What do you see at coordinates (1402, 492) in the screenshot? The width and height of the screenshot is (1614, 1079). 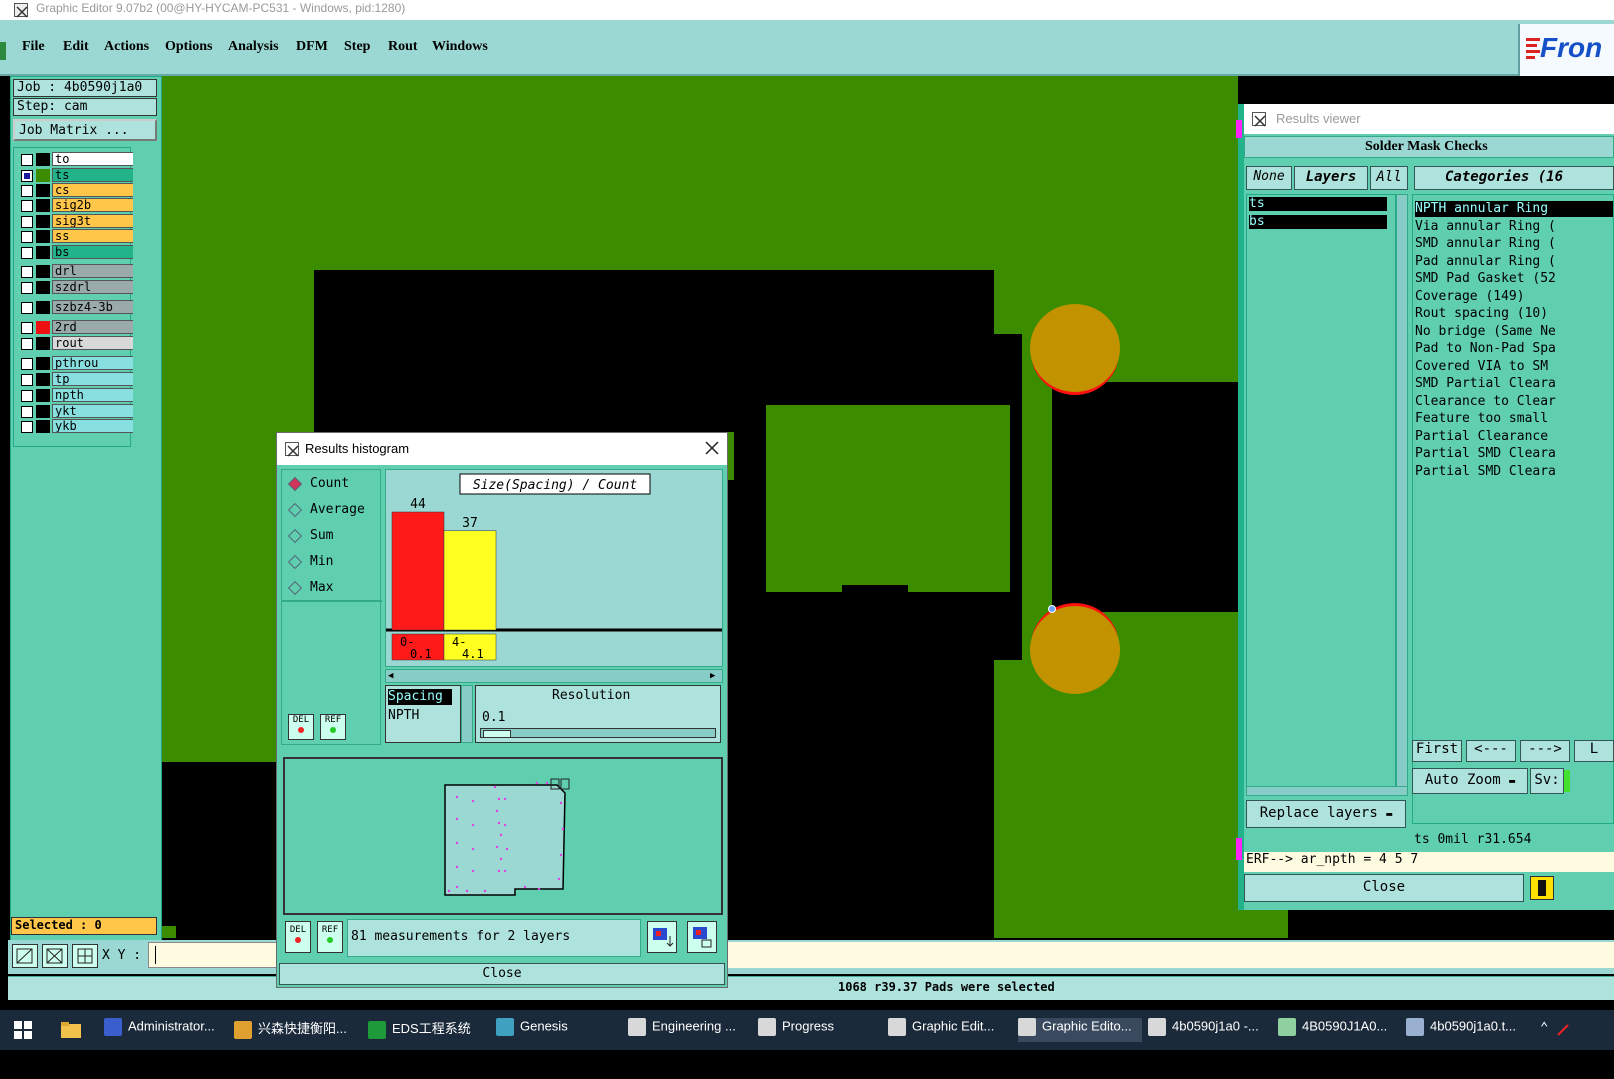 I see `viewer-layer-scrollbar` at bounding box center [1402, 492].